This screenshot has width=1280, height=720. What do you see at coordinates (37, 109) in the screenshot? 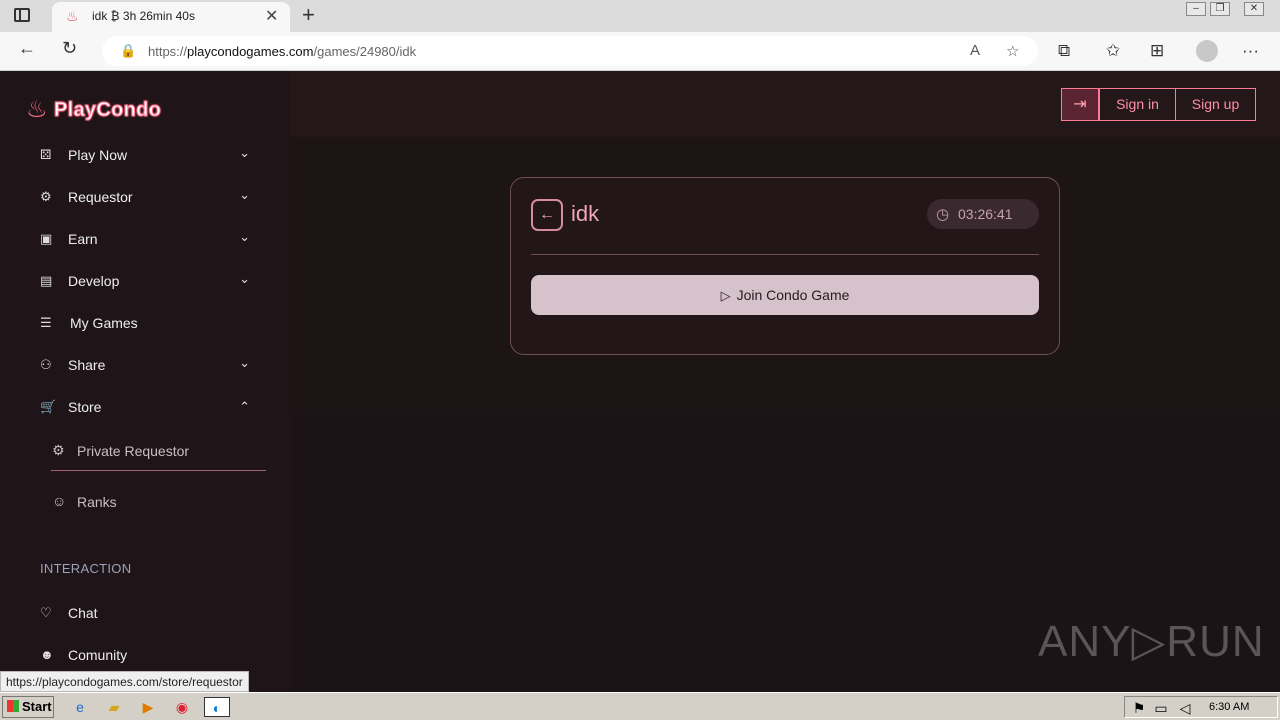
I see `flame-logo-icon: ♨` at bounding box center [37, 109].